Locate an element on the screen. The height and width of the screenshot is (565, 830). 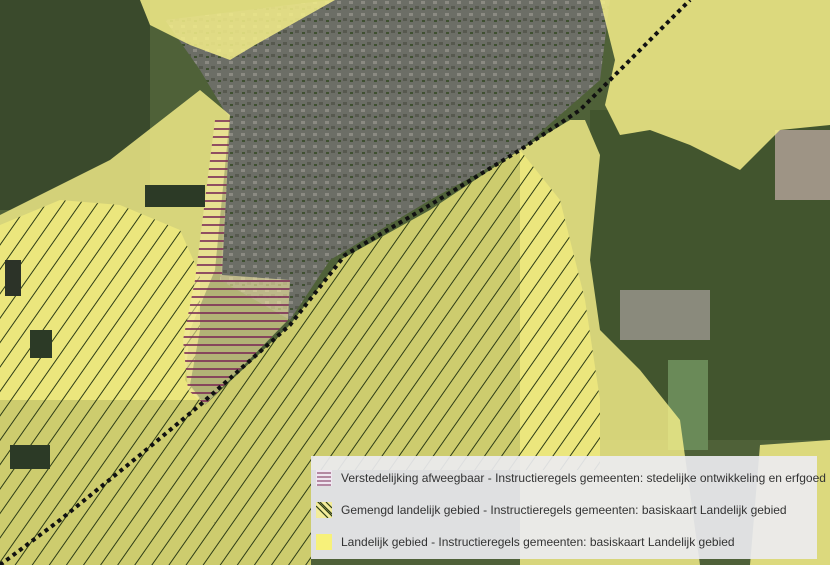
horizontal-lines-swatch-icon is located at coordinates (324, 478).